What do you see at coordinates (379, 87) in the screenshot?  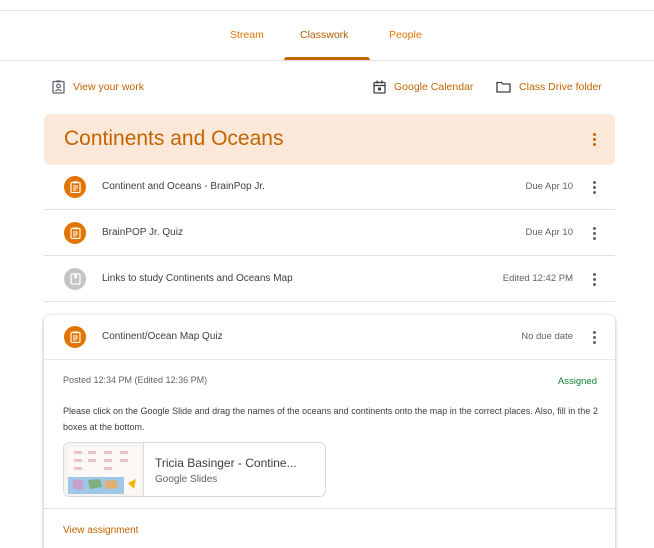 I see `calendar-icon` at bounding box center [379, 87].